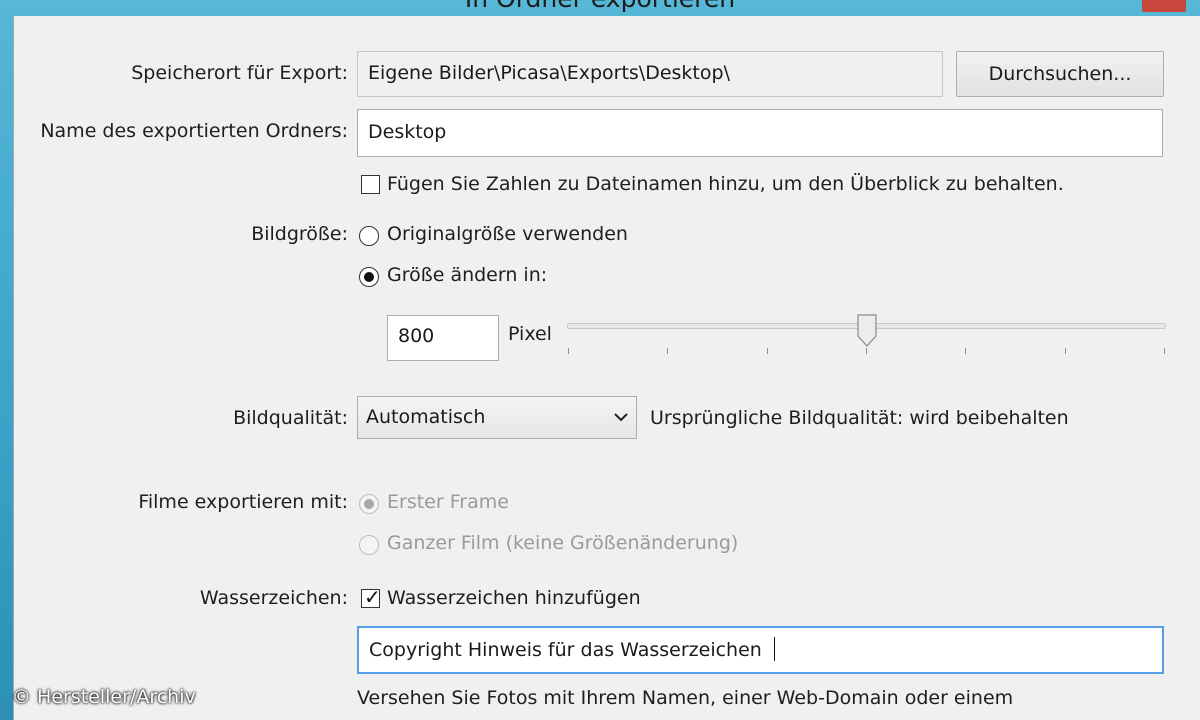 The width and height of the screenshot is (1200, 720). I want to click on movies-label: Filme exportieren mit:, so click(243, 502).